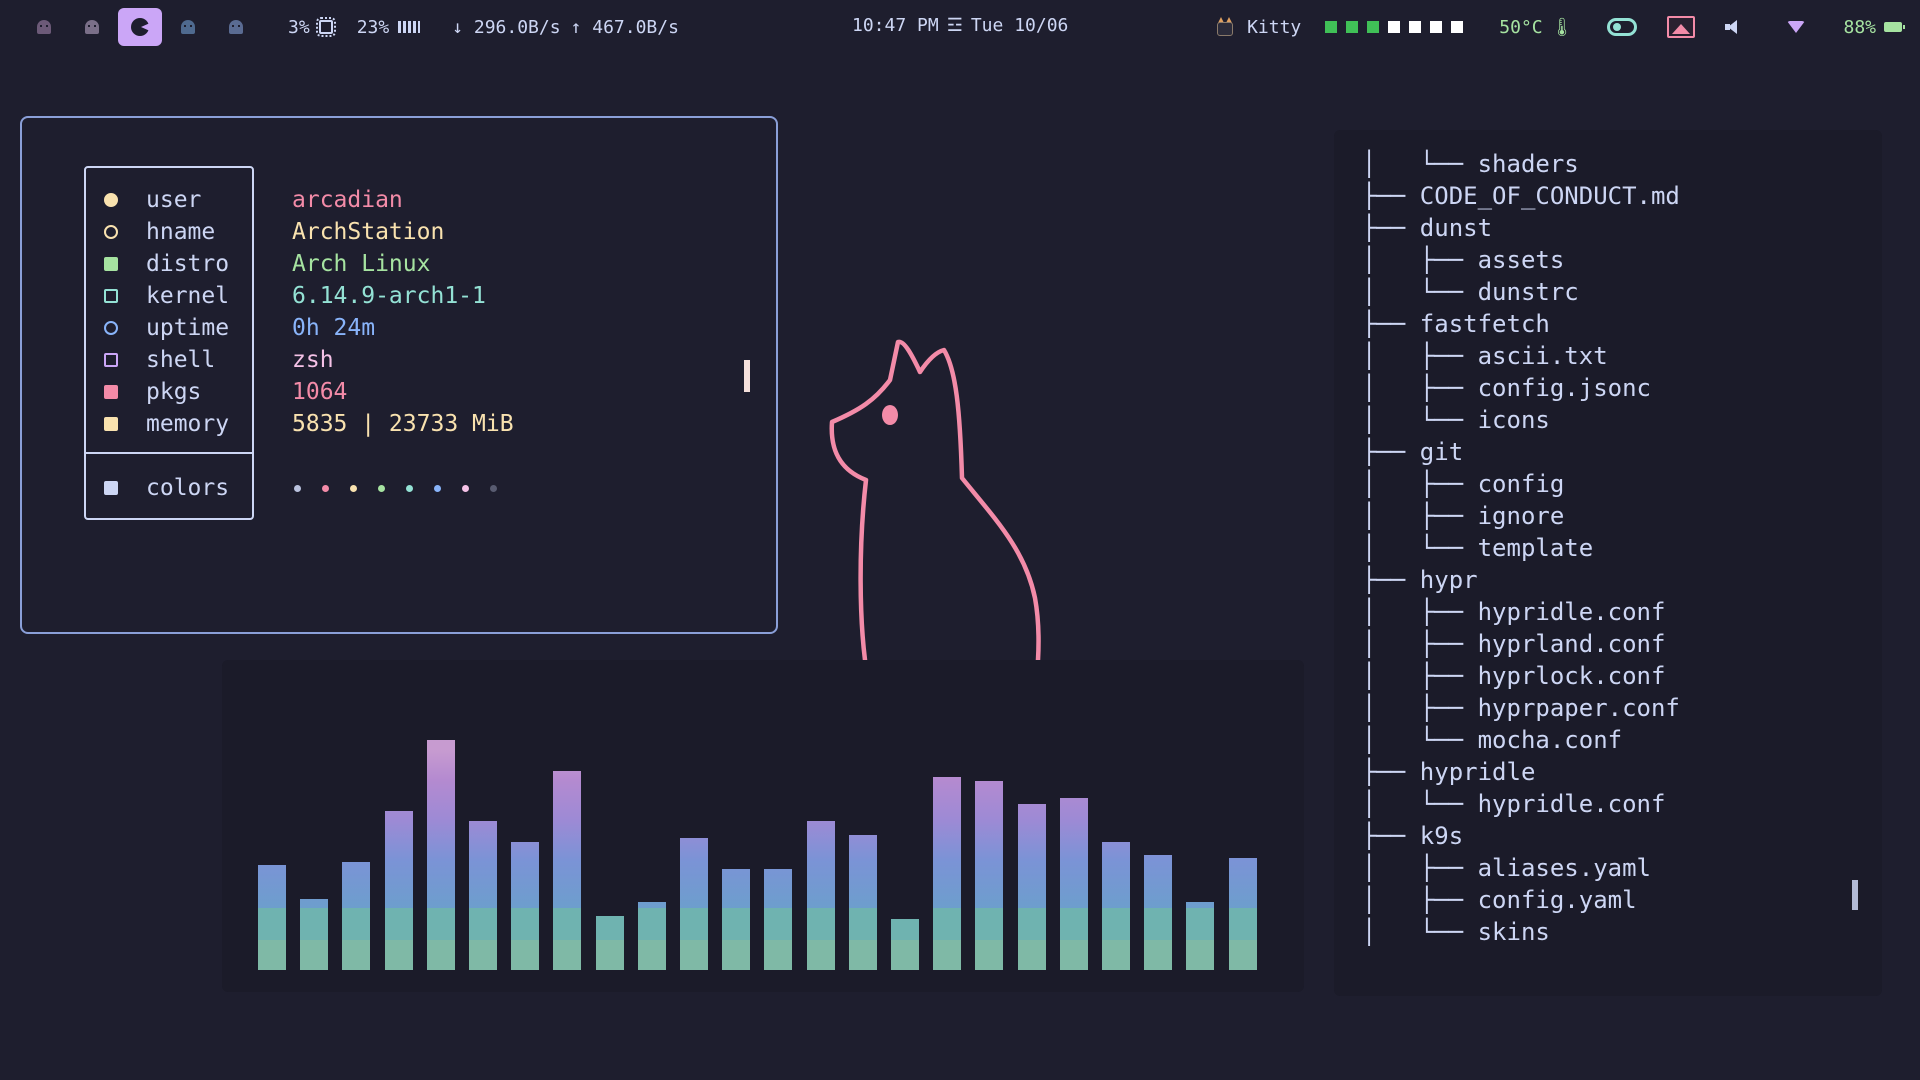  I want to click on tree-item-name: hypridle.conf, so click(1571, 612).